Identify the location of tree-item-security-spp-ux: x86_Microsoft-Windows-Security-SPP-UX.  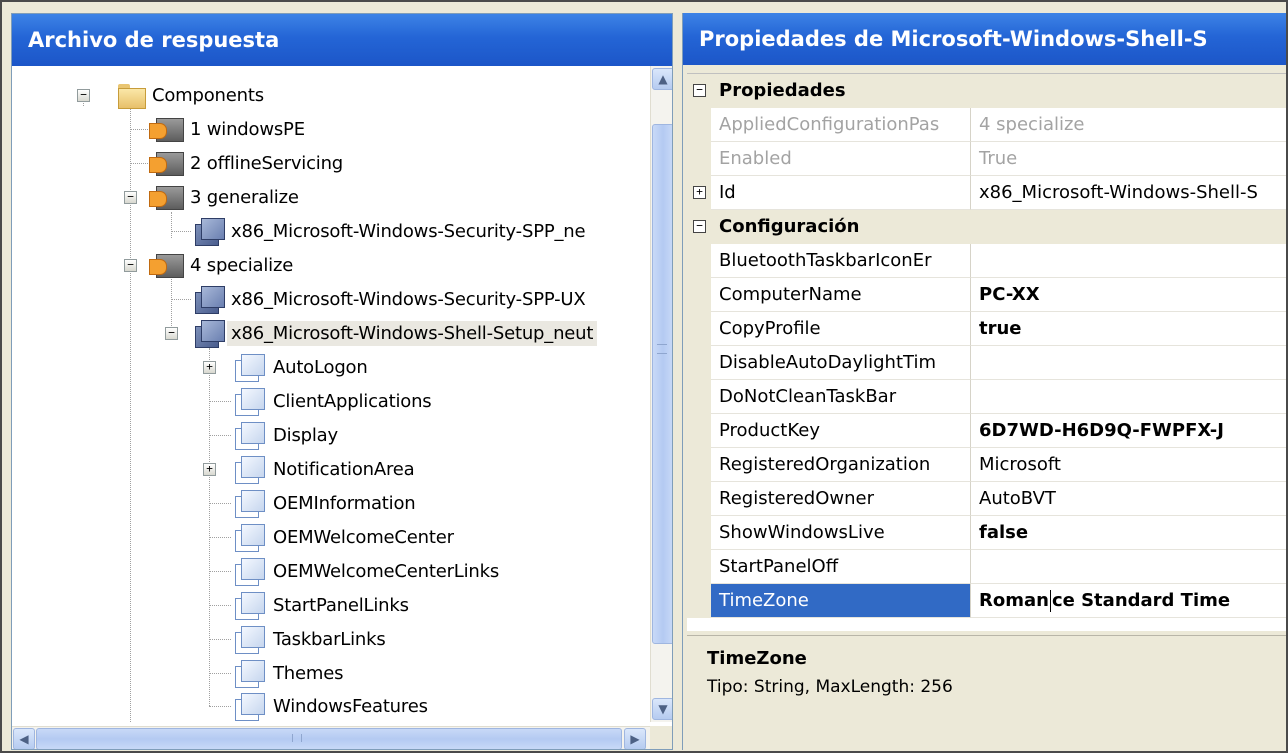
(388, 299).